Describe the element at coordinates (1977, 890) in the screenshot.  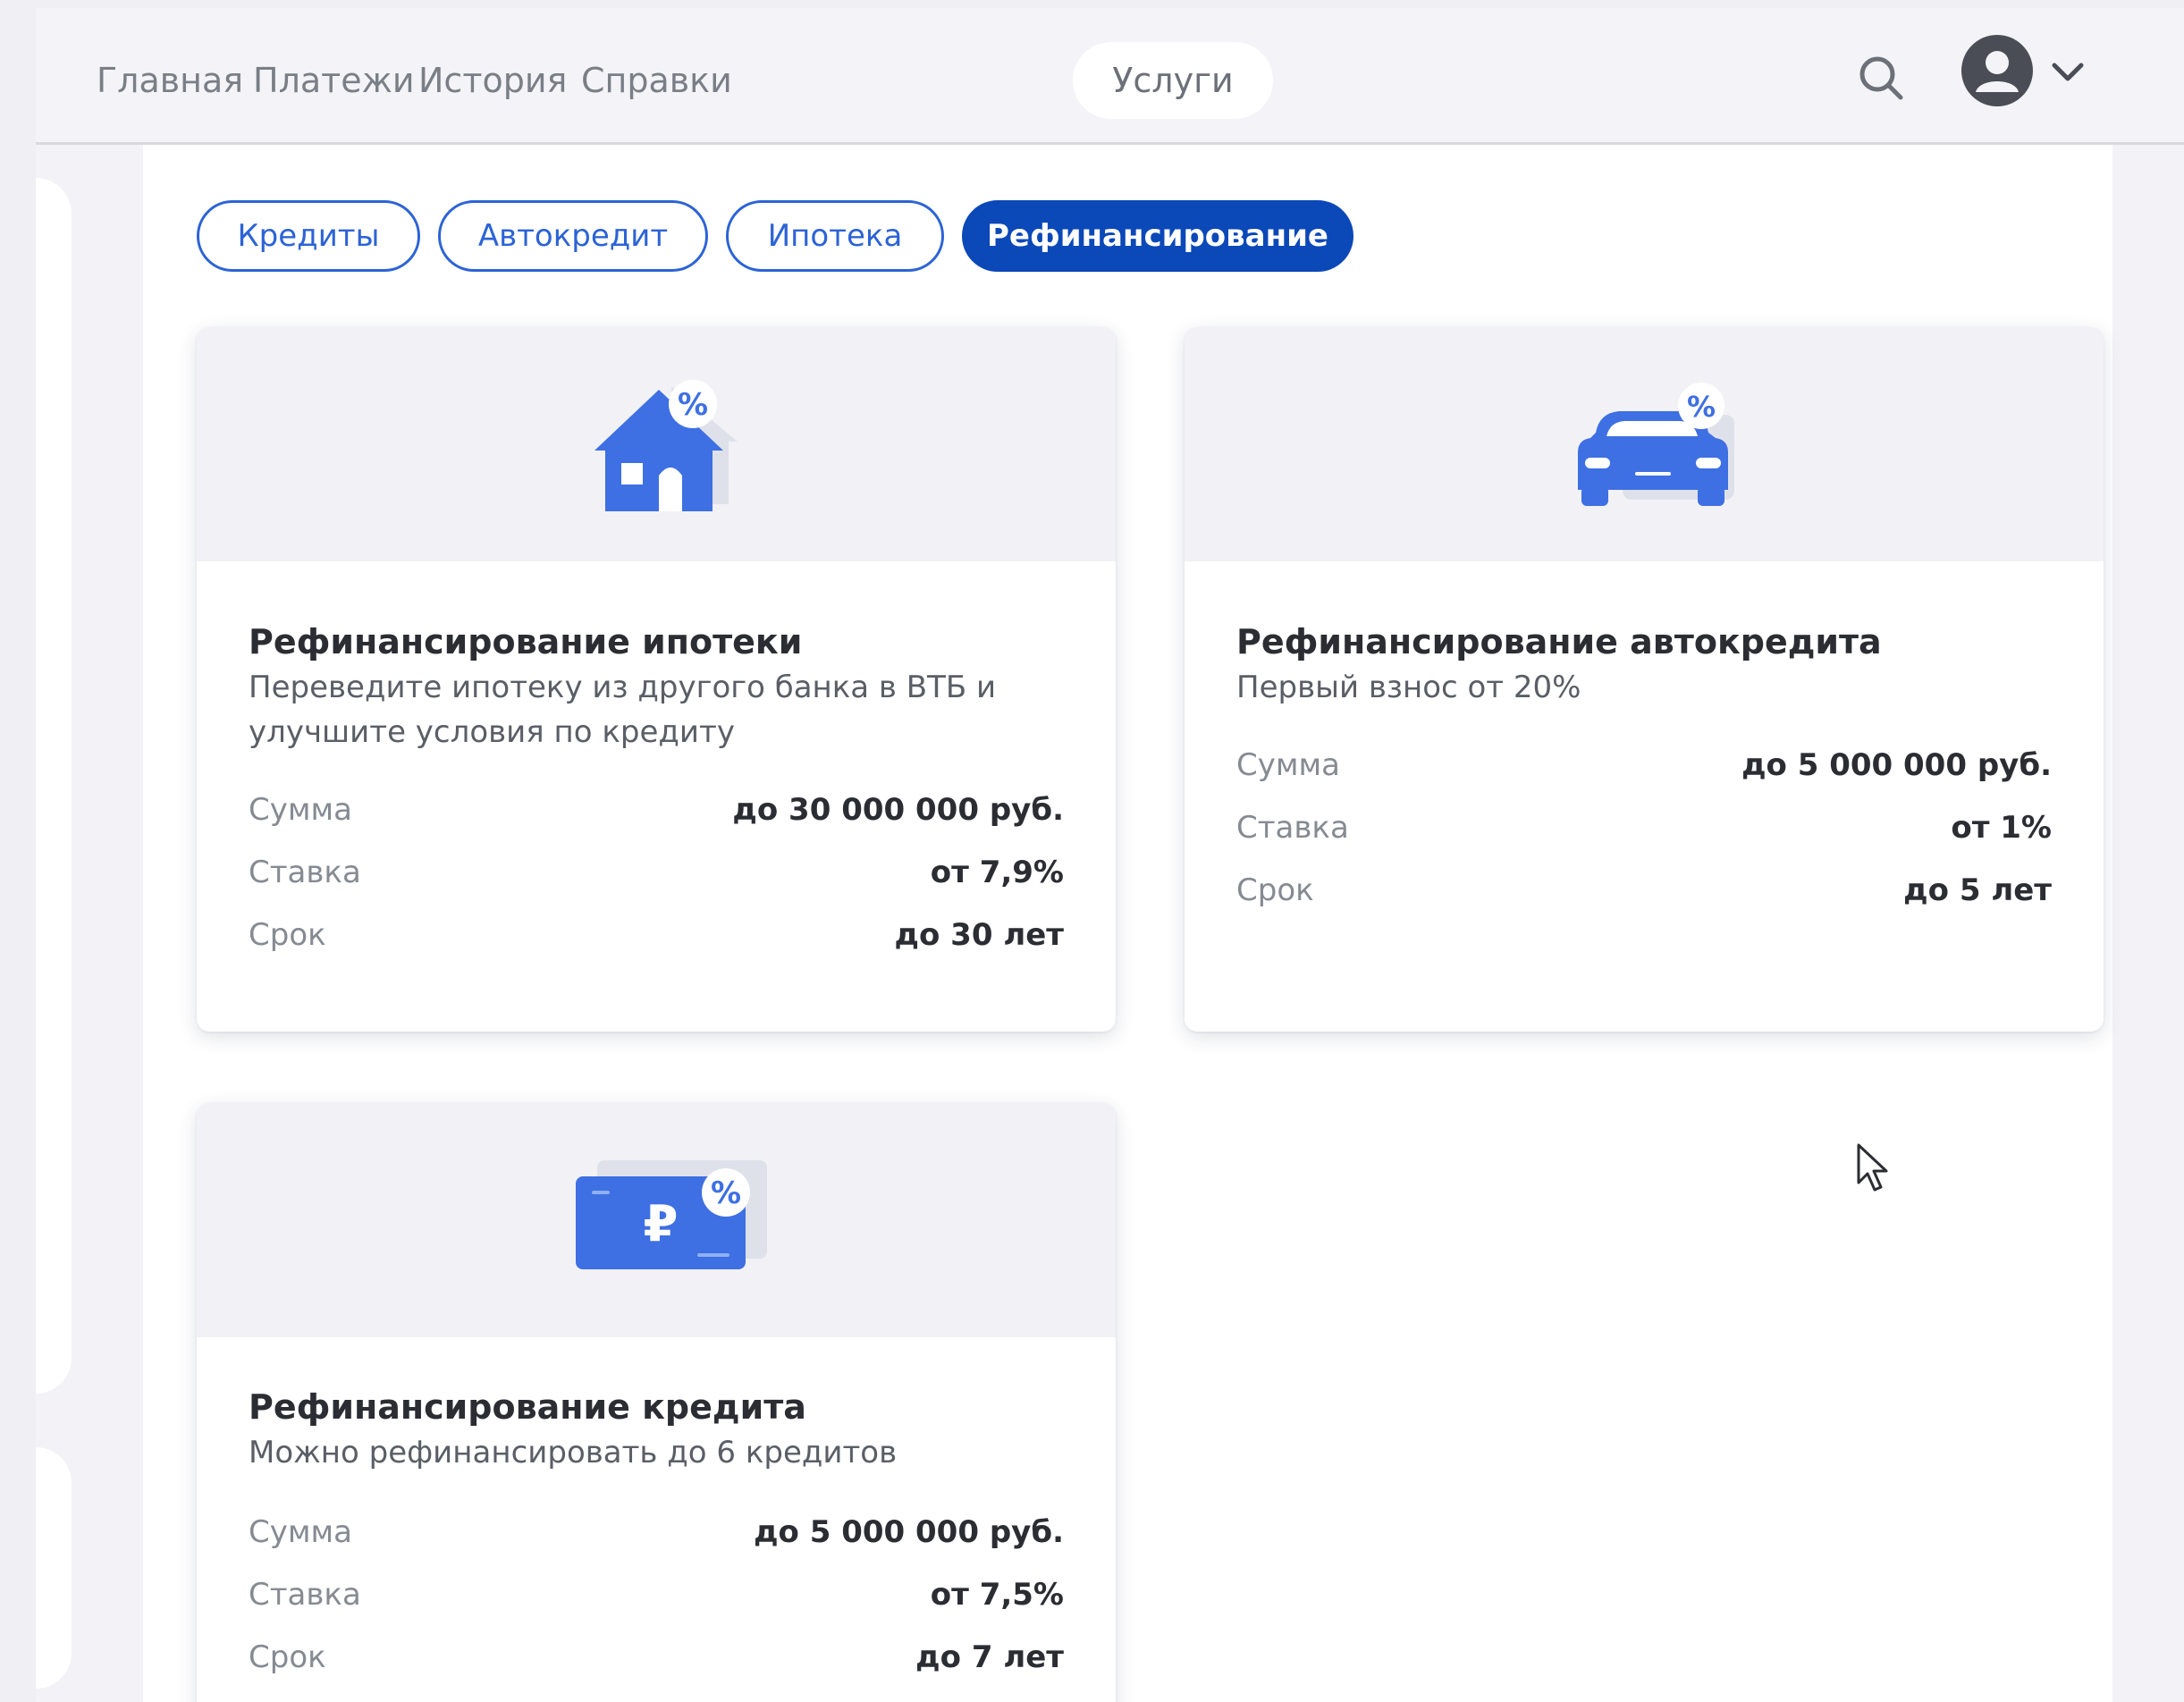
I see `row-value: до 5 лет` at that location.